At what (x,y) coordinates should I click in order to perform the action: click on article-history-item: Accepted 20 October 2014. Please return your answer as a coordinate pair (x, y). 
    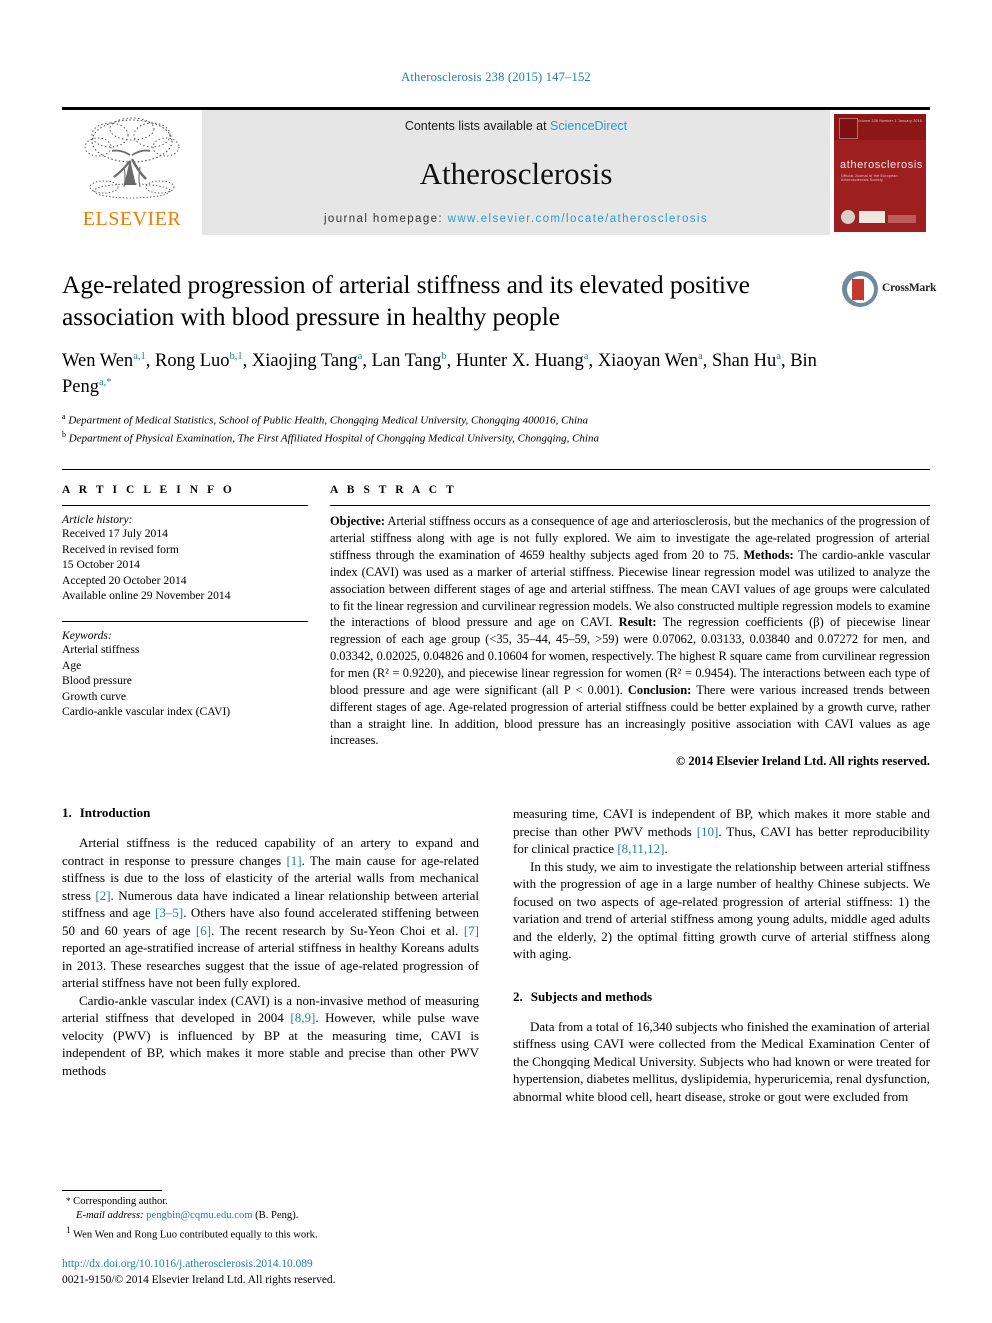
    Looking at the image, I should click on (124, 580).